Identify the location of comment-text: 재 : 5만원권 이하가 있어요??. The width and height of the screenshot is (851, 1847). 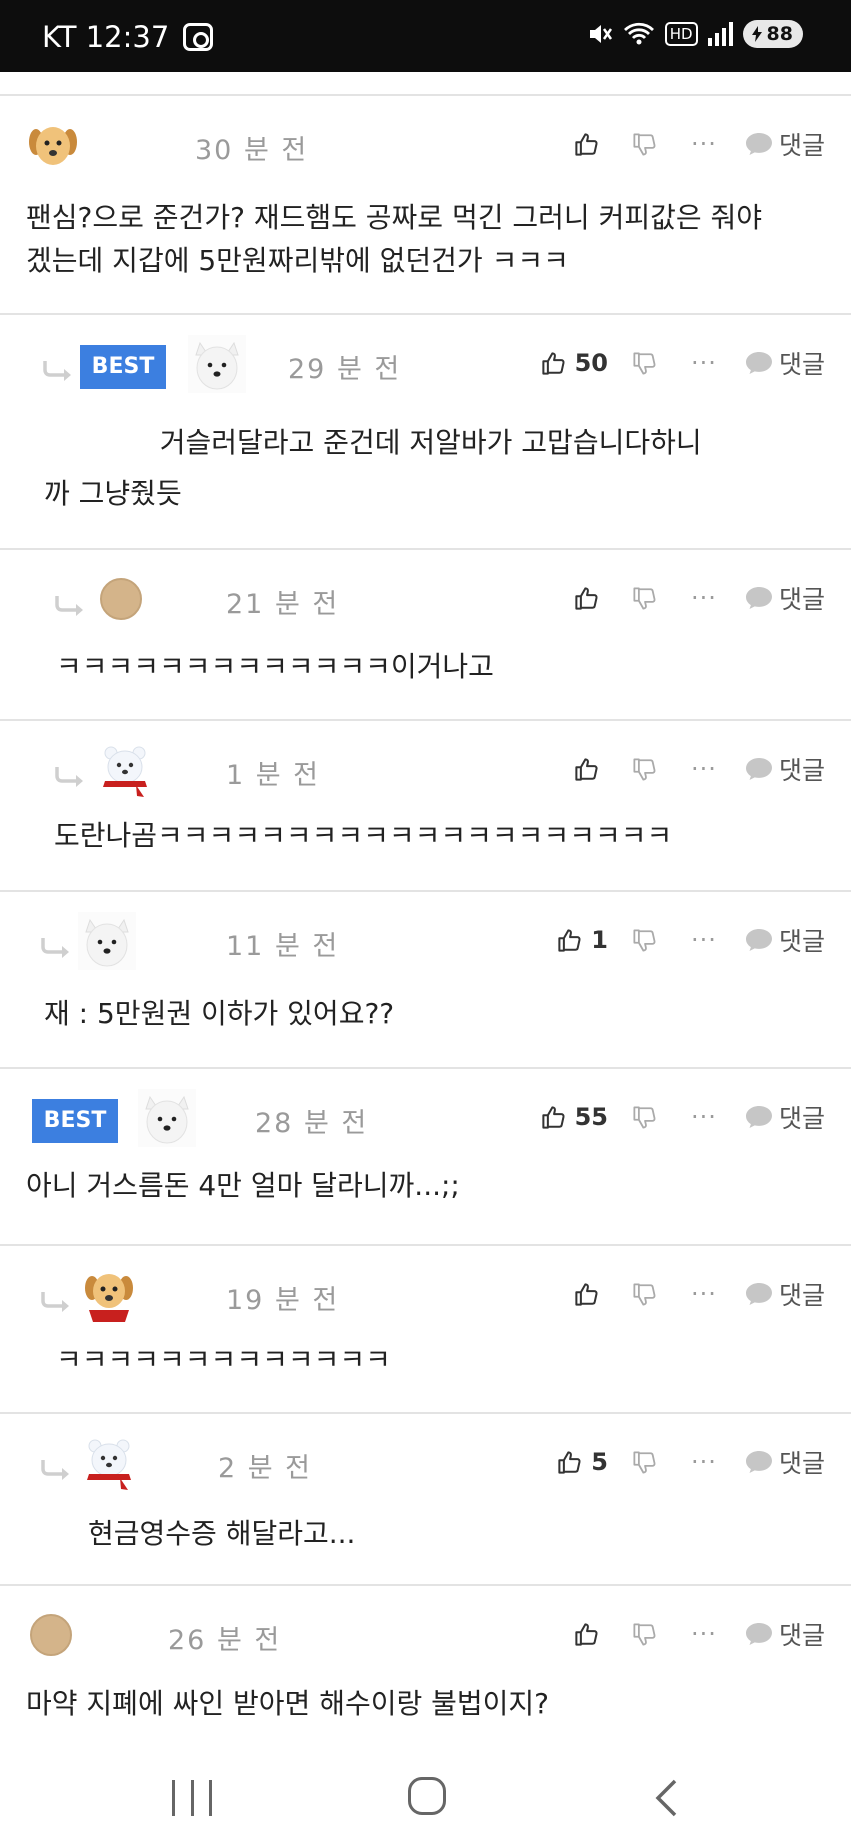
(219, 1013).